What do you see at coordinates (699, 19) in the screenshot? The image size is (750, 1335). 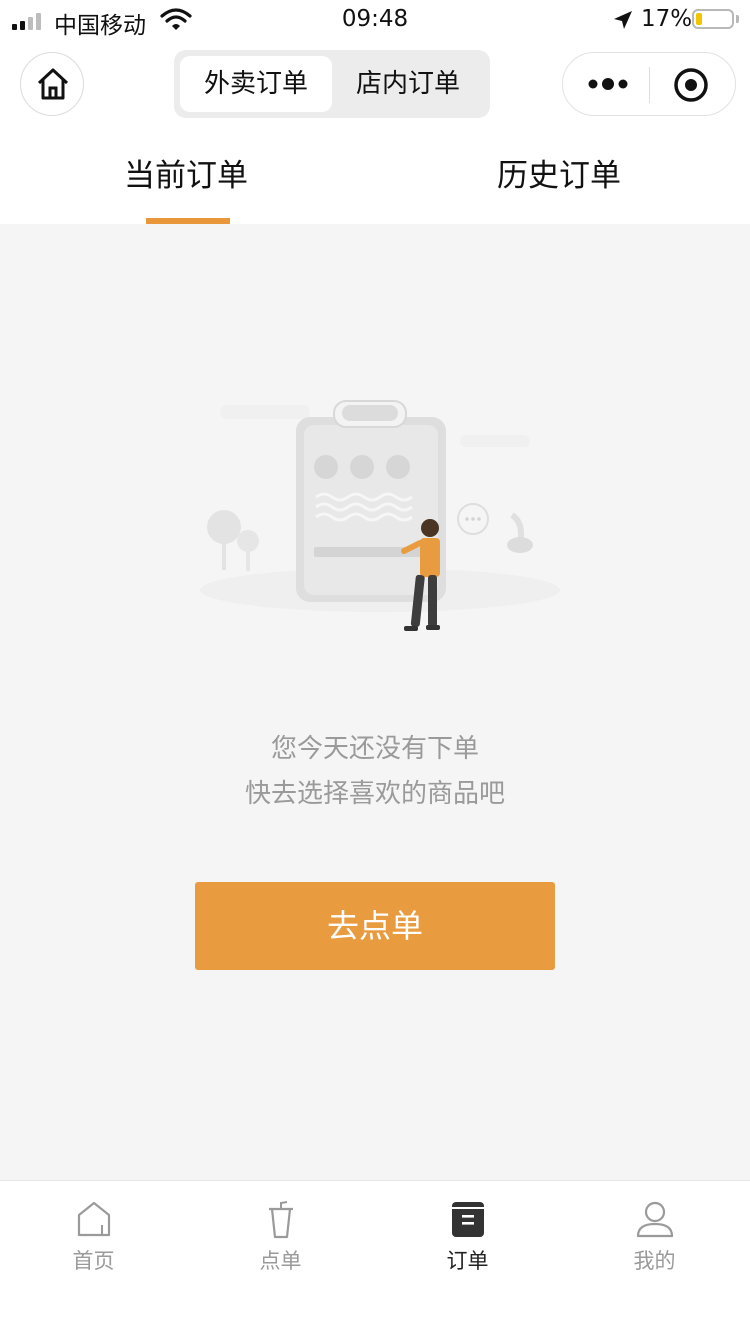 I see `battery-level` at bounding box center [699, 19].